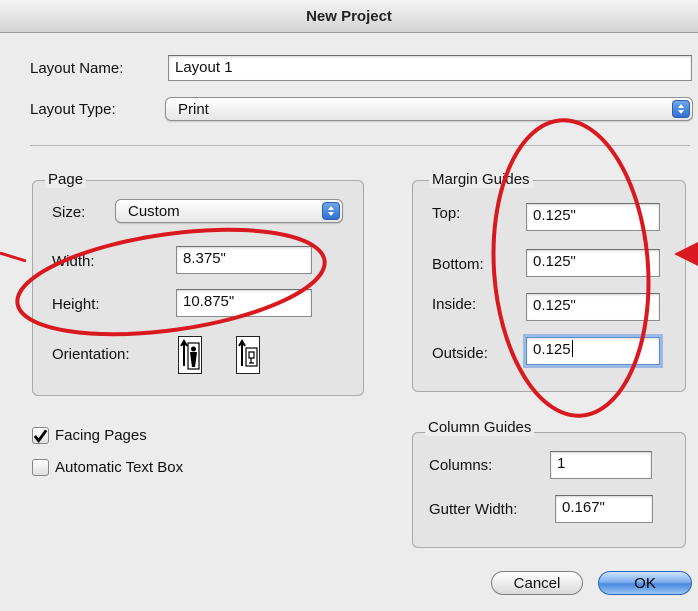 The image size is (698, 611). I want to click on layout-name-input: Layout 1, so click(430, 68).